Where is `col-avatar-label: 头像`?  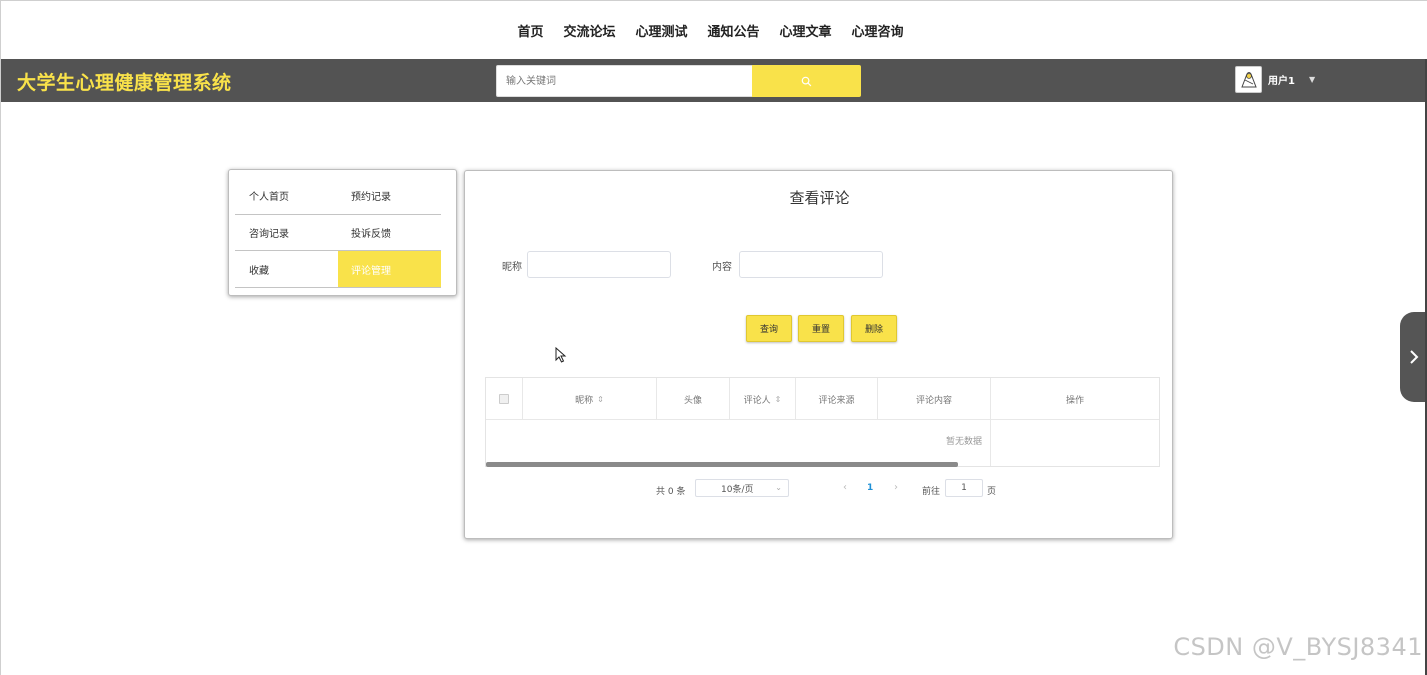 col-avatar-label: 头像 is located at coordinates (692, 400).